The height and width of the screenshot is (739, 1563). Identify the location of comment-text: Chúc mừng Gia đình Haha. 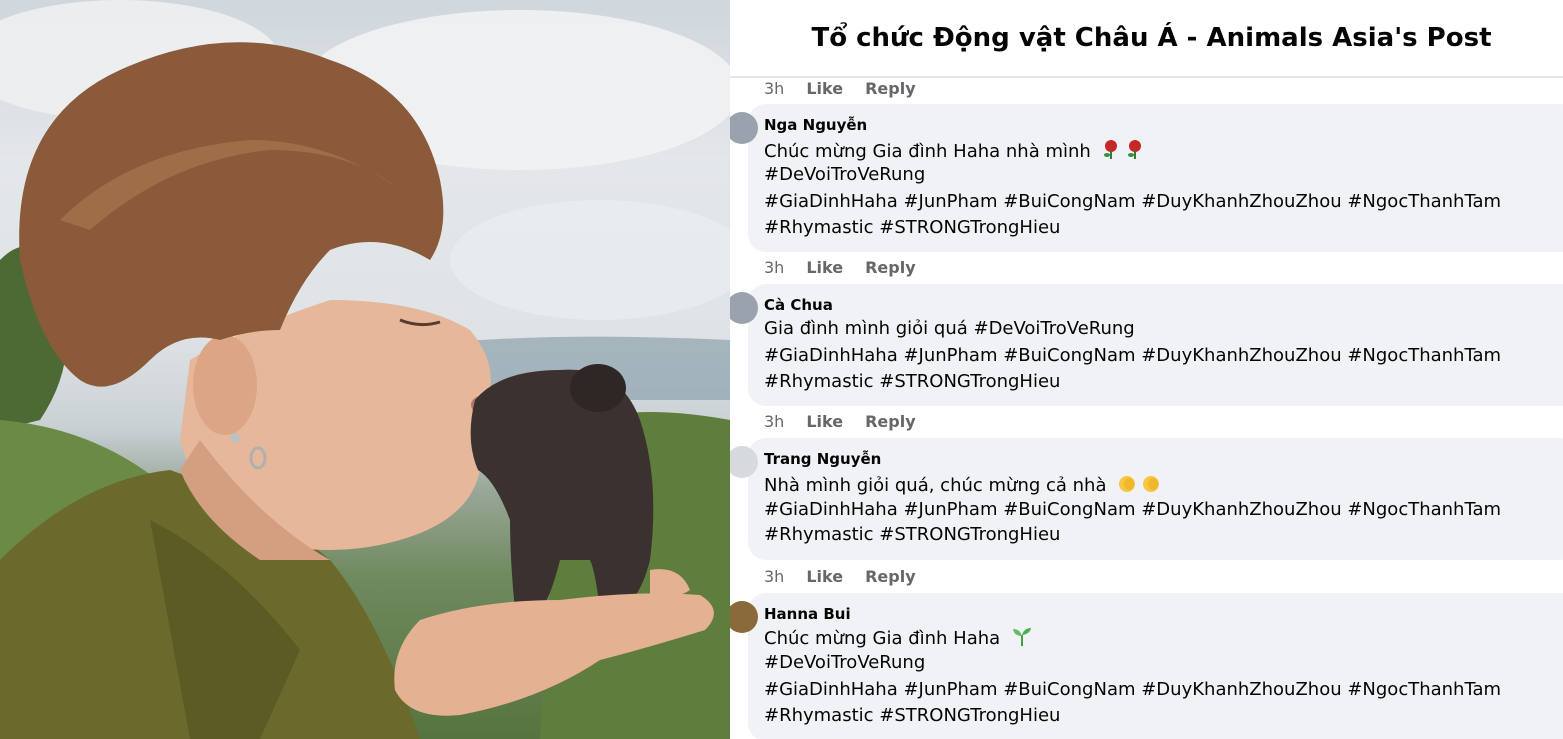
(899, 638).